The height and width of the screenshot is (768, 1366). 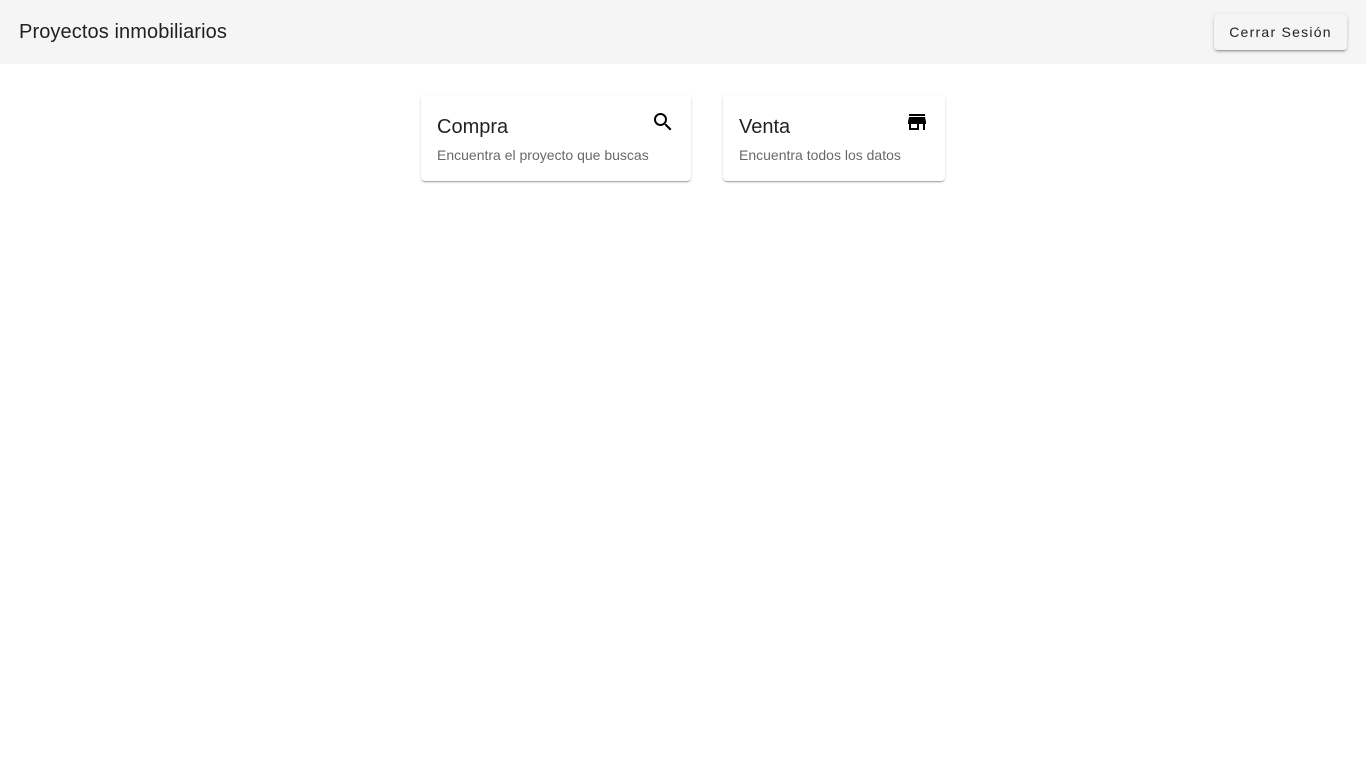 I want to click on store-icon, so click(x=917, y=122).